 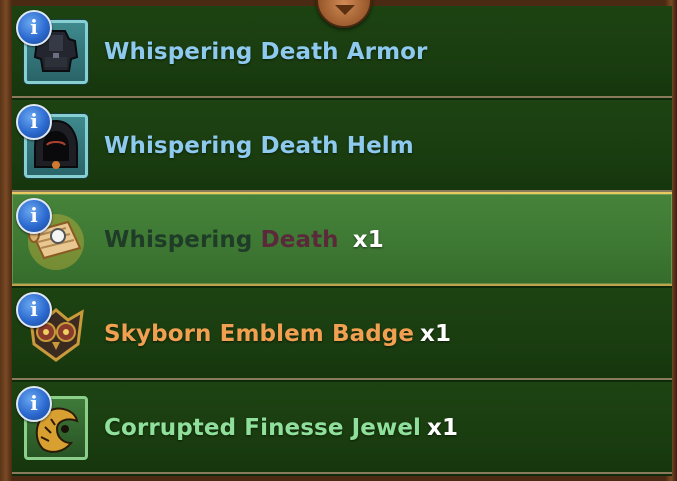 What do you see at coordinates (299, 240) in the screenshot?
I see `item-name-part2: Death` at bounding box center [299, 240].